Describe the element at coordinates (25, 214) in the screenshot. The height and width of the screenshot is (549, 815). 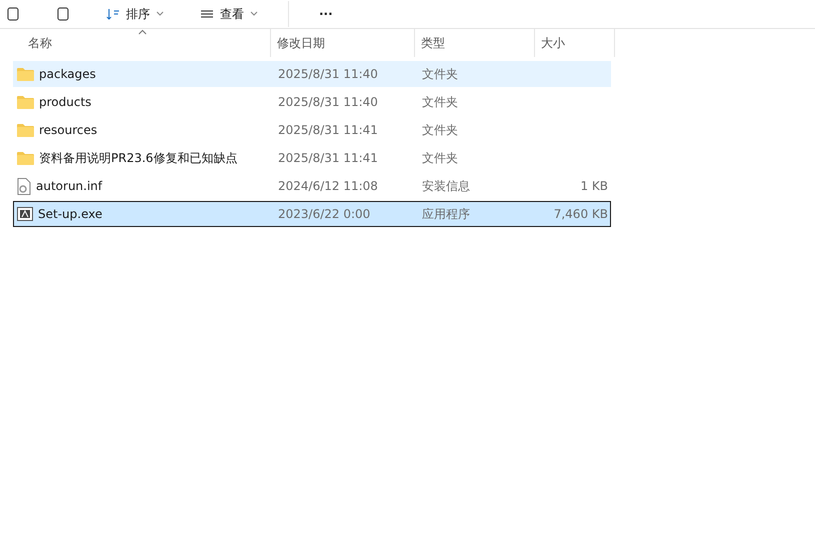
I see `app-icon` at that location.